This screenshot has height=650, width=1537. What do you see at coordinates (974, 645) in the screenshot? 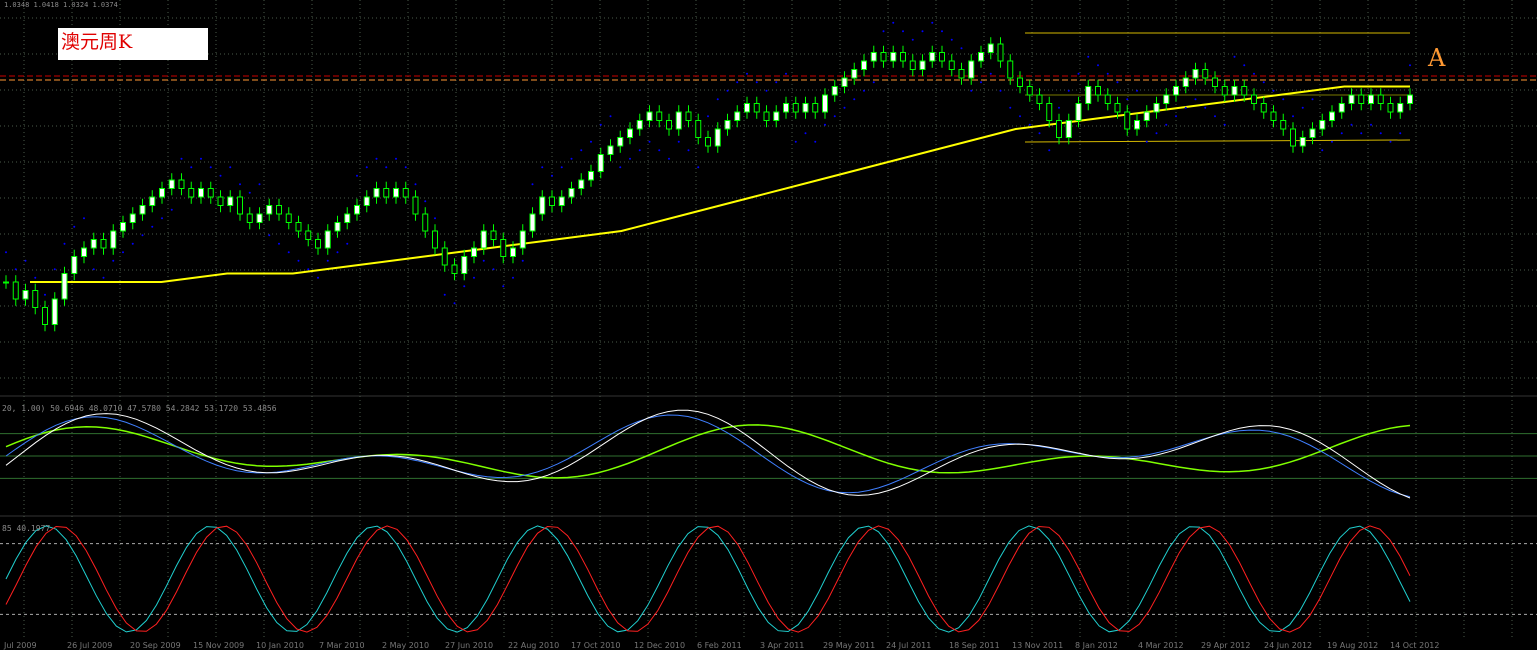
I see `x-tick-label: 18 Sep 2011` at bounding box center [974, 645].